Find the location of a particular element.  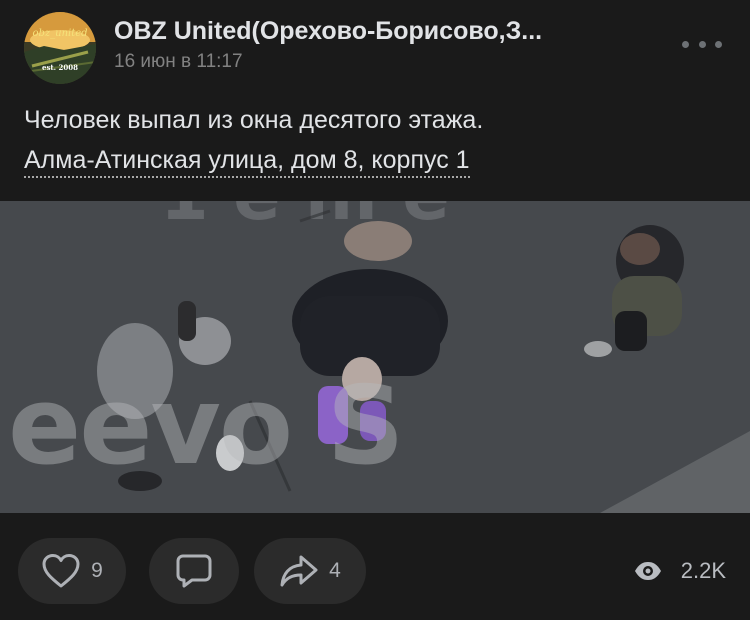

community-avatar: obz_united est. 2008 is located at coordinates (60, 48).